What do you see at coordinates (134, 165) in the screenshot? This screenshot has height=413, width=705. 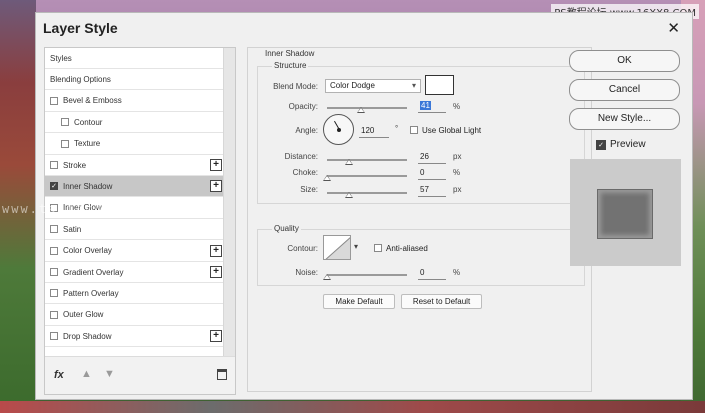 I see `style-item-stroke: Stroke +` at bounding box center [134, 165].